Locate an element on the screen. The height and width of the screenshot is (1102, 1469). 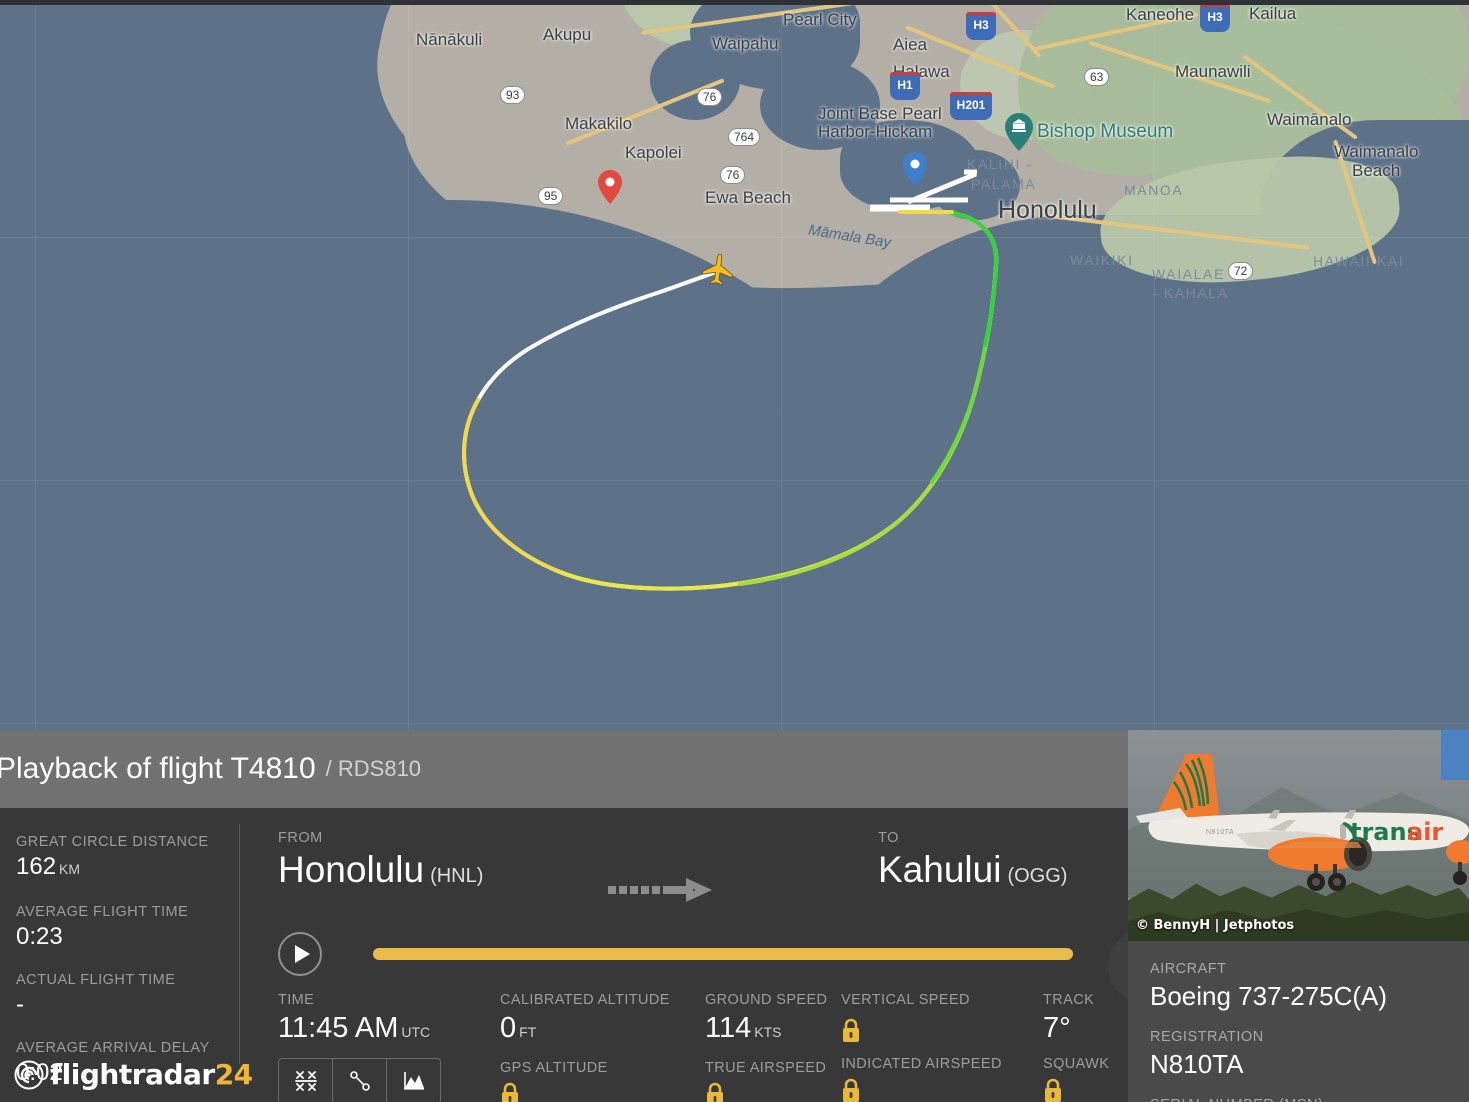
ground-speed-value: 114 KTS is located at coordinates (766, 1030).